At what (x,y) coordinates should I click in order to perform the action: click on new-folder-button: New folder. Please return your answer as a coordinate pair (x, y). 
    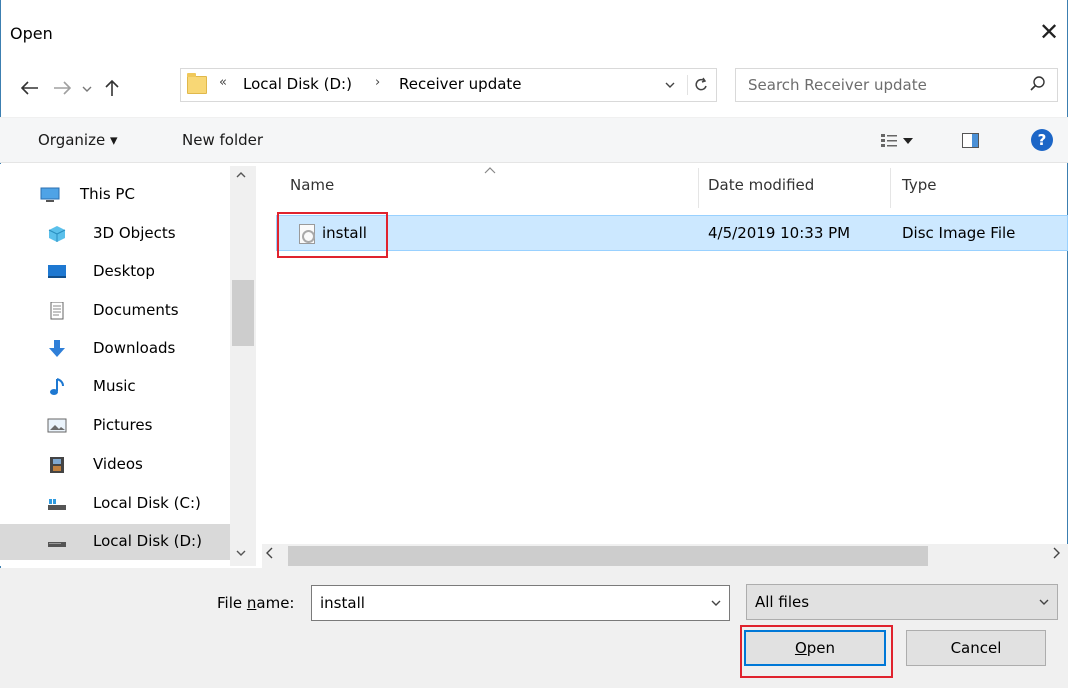
    Looking at the image, I should click on (222, 140).